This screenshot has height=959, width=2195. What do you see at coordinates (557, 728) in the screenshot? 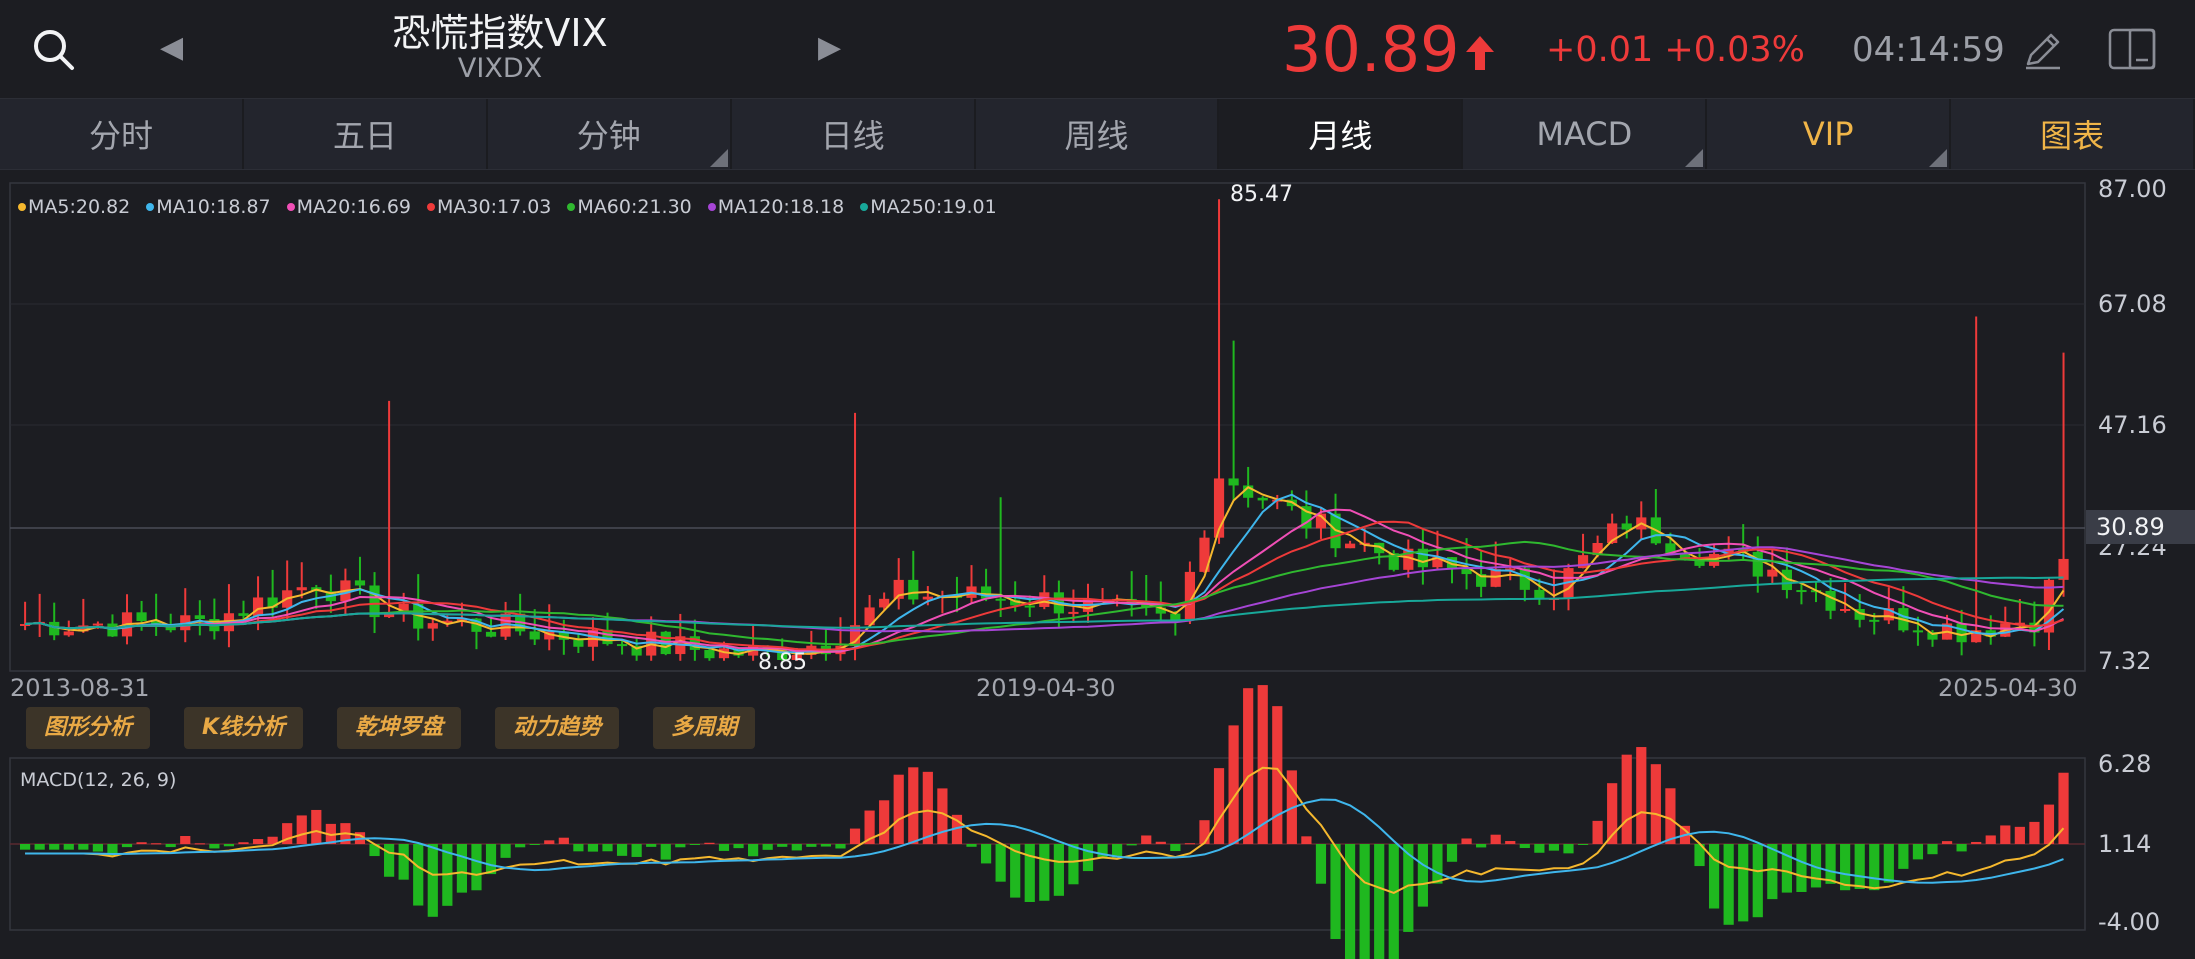
I see `tool-button-3: 动力趋势` at bounding box center [557, 728].